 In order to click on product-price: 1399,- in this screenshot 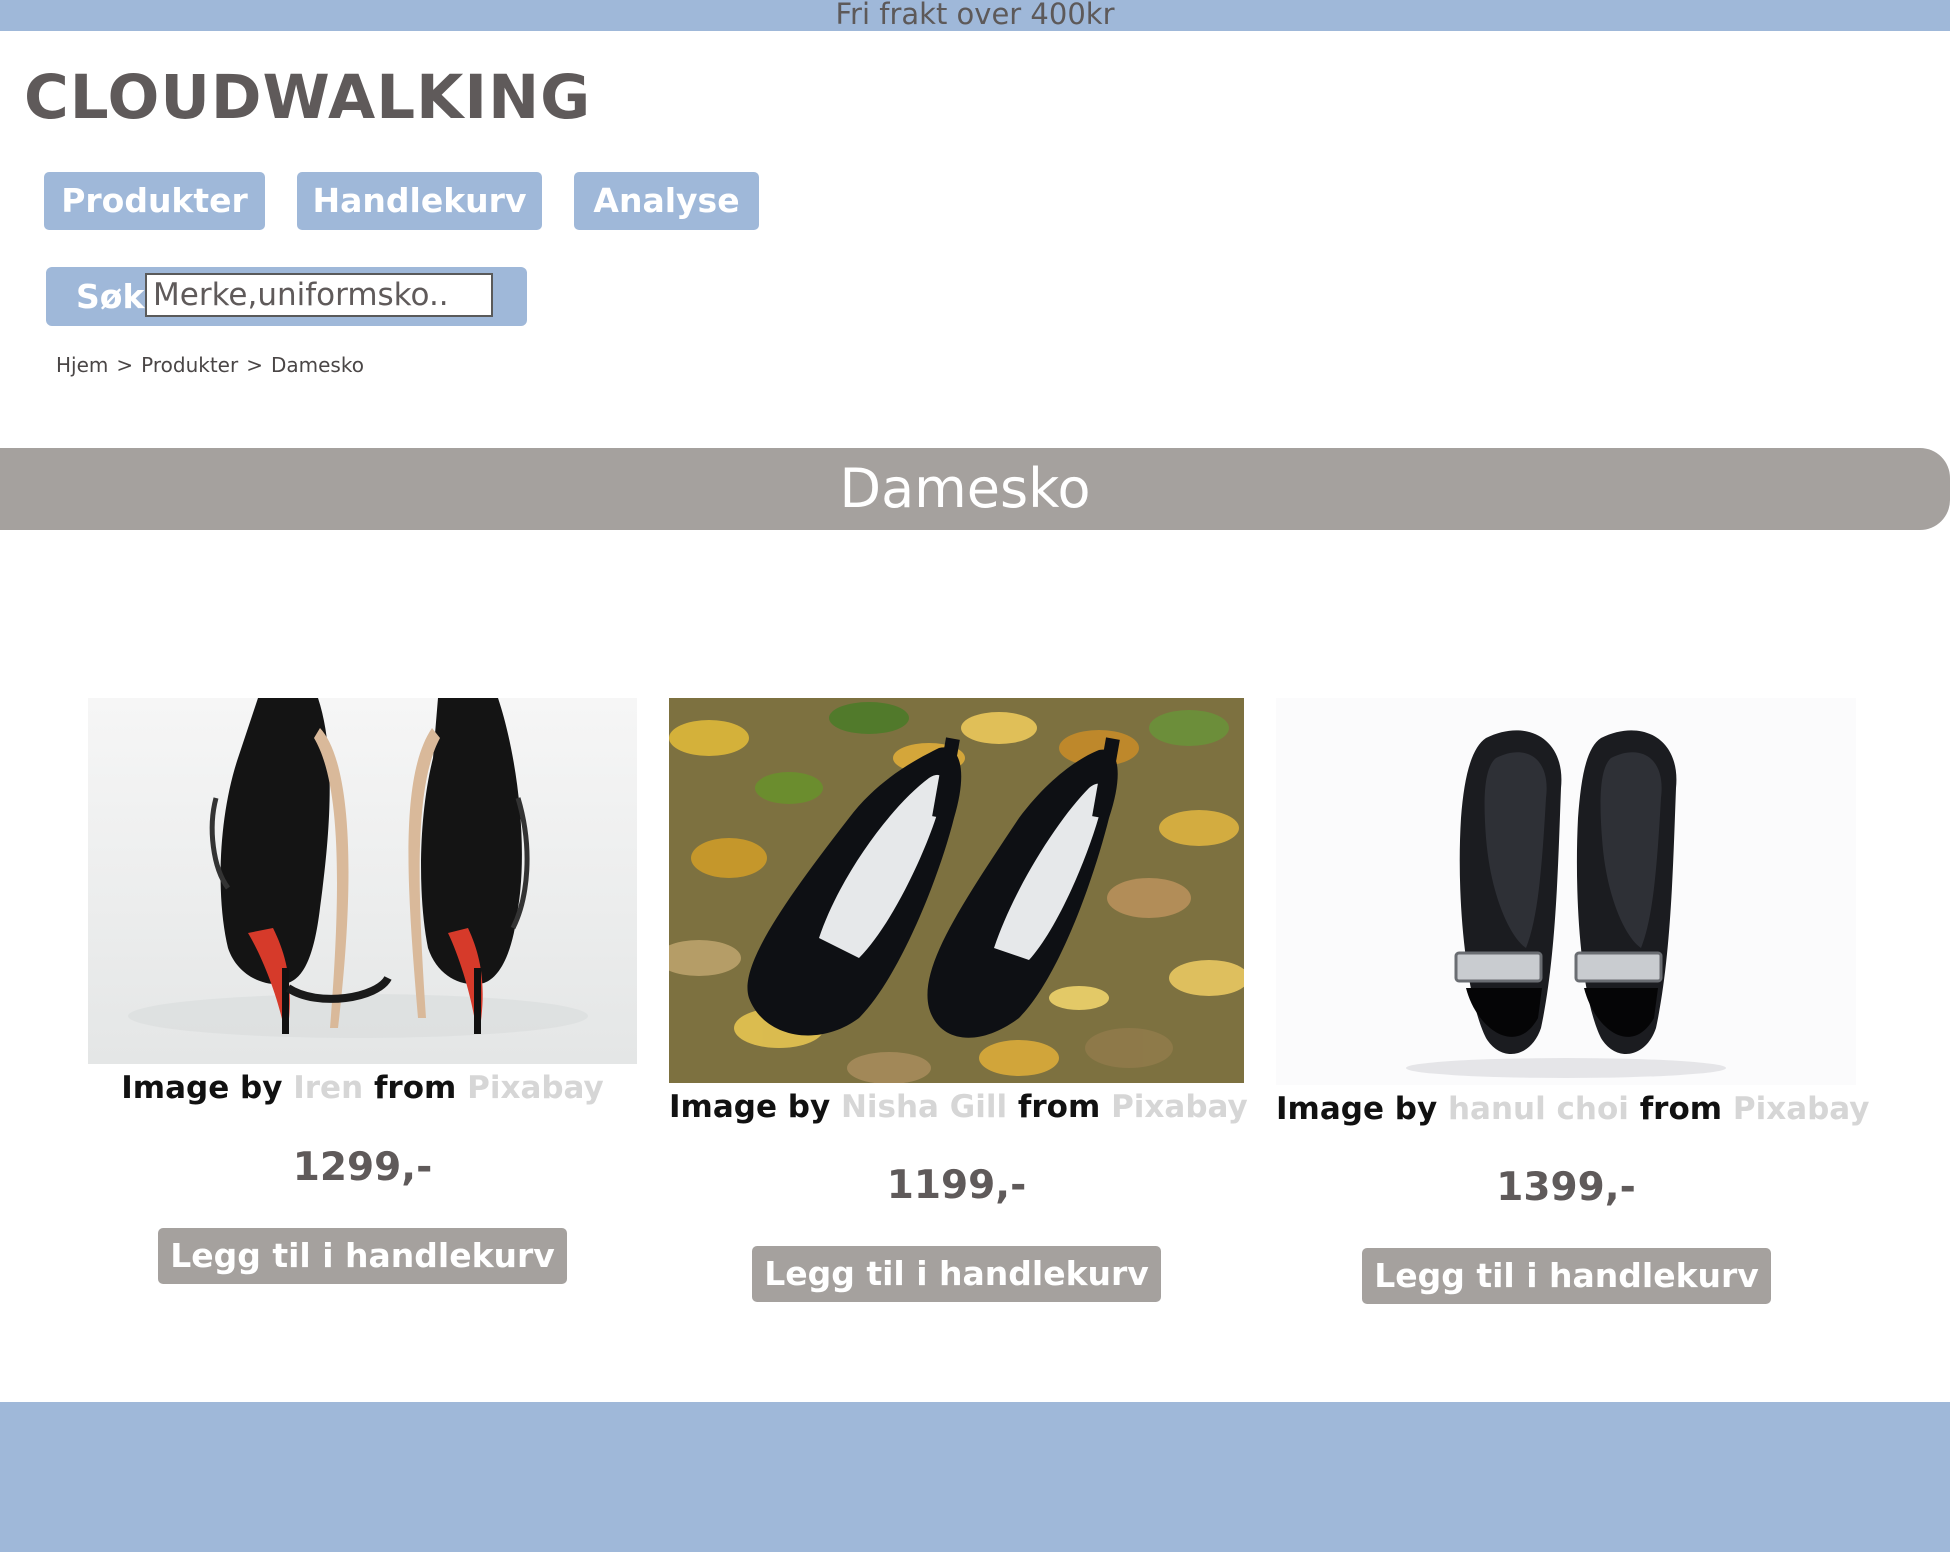, I will do `click(1566, 1187)`.